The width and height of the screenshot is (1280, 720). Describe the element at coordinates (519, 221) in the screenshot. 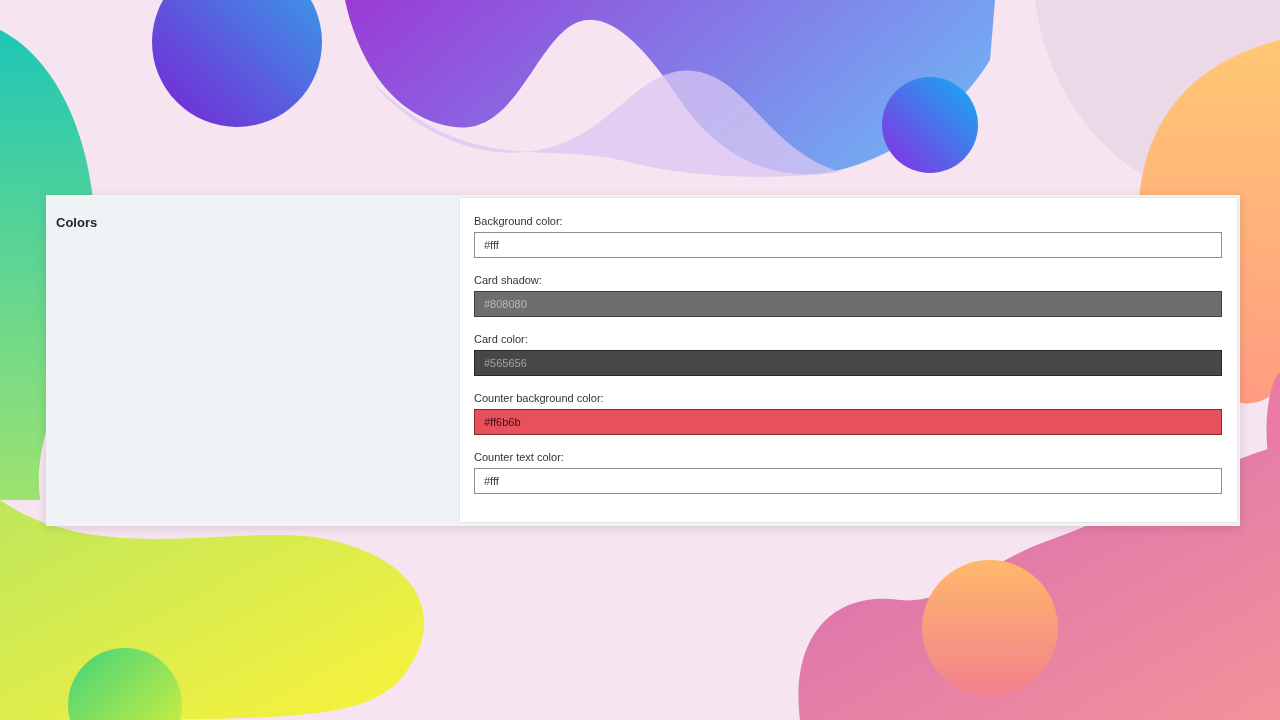

I see `field-label: Background color:` at that location.